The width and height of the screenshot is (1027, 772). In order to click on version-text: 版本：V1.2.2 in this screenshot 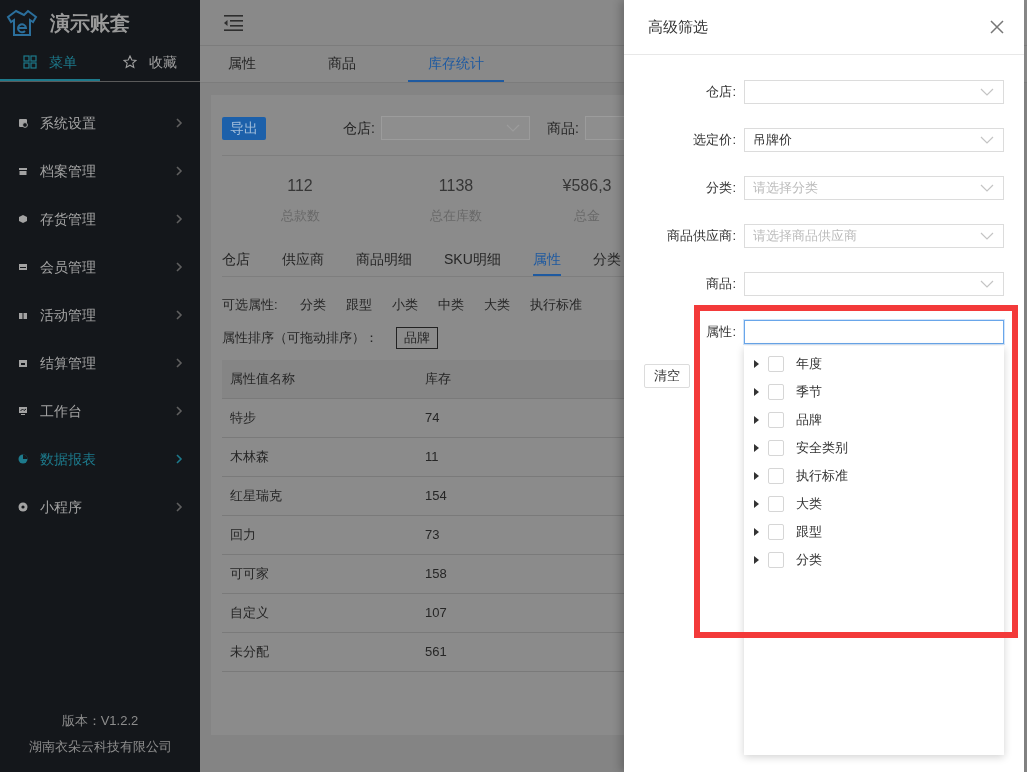, I will do `click(100, 721)`.